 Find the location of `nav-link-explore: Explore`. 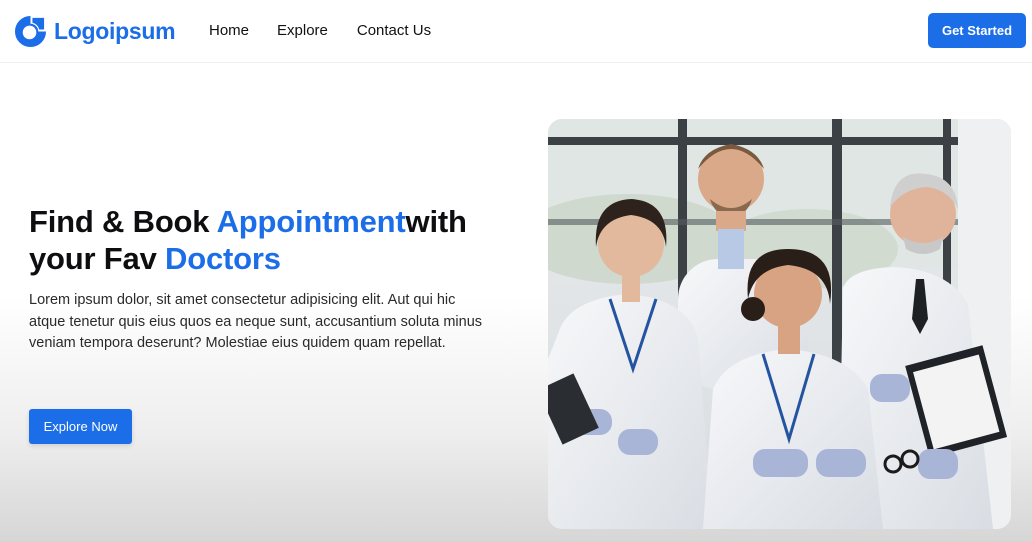

nav-link-explore: Explore is located at coordinates (302, 31).